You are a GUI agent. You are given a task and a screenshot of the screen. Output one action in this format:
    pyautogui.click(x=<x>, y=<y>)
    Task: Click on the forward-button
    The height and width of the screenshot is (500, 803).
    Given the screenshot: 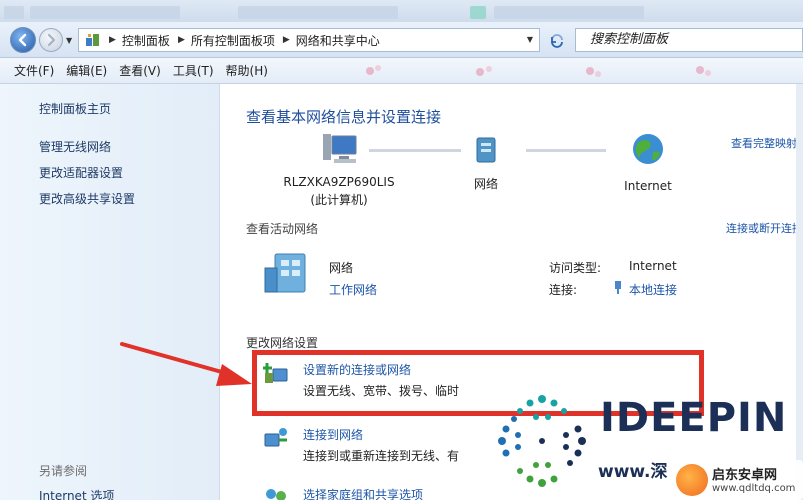 What is the action you would take?
    pyautogui.click(x=51, y=40)
    